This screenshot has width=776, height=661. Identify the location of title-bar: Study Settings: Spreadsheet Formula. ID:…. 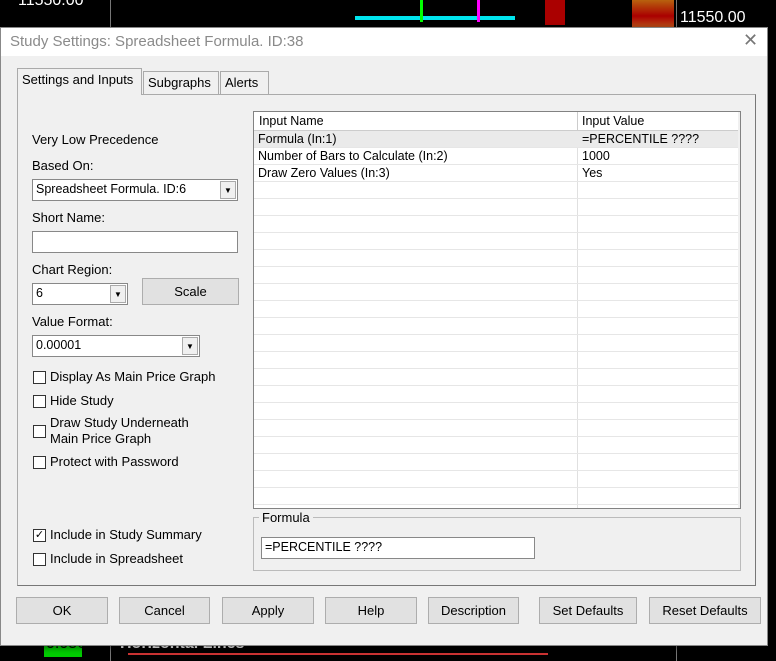
(384, 42).